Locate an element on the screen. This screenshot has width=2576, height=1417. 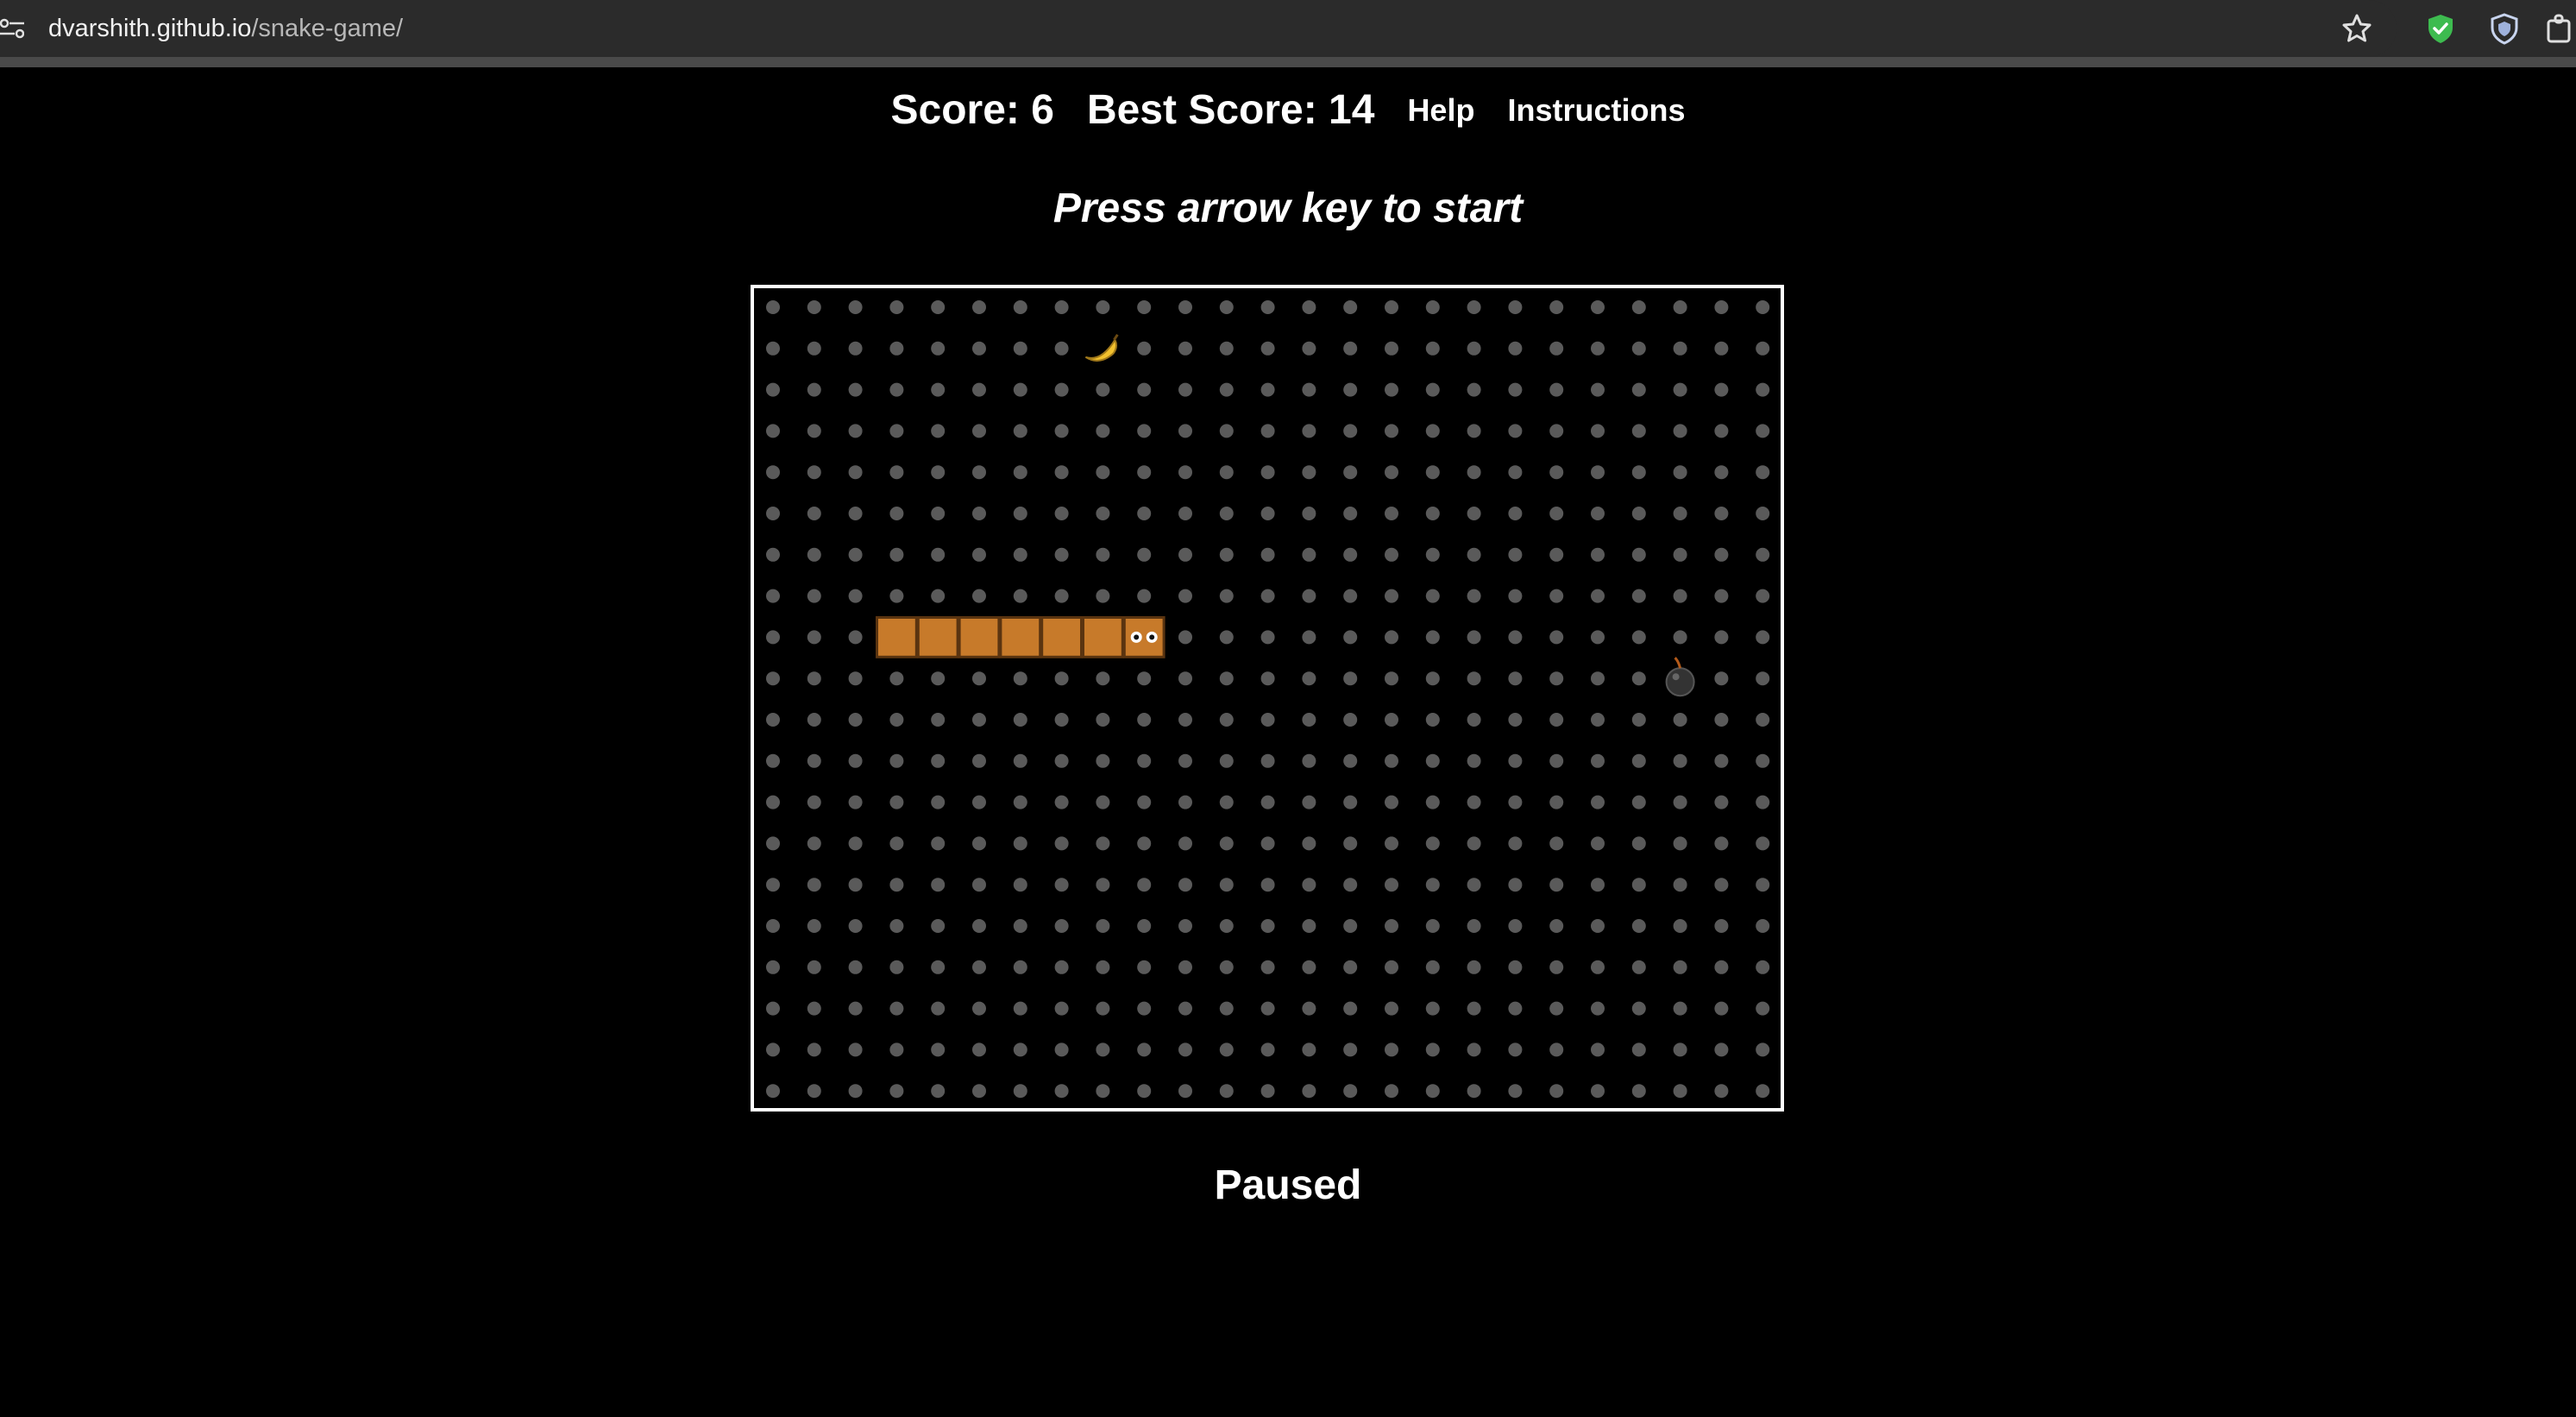
site-info-icon is located at coordinates (12, 28).